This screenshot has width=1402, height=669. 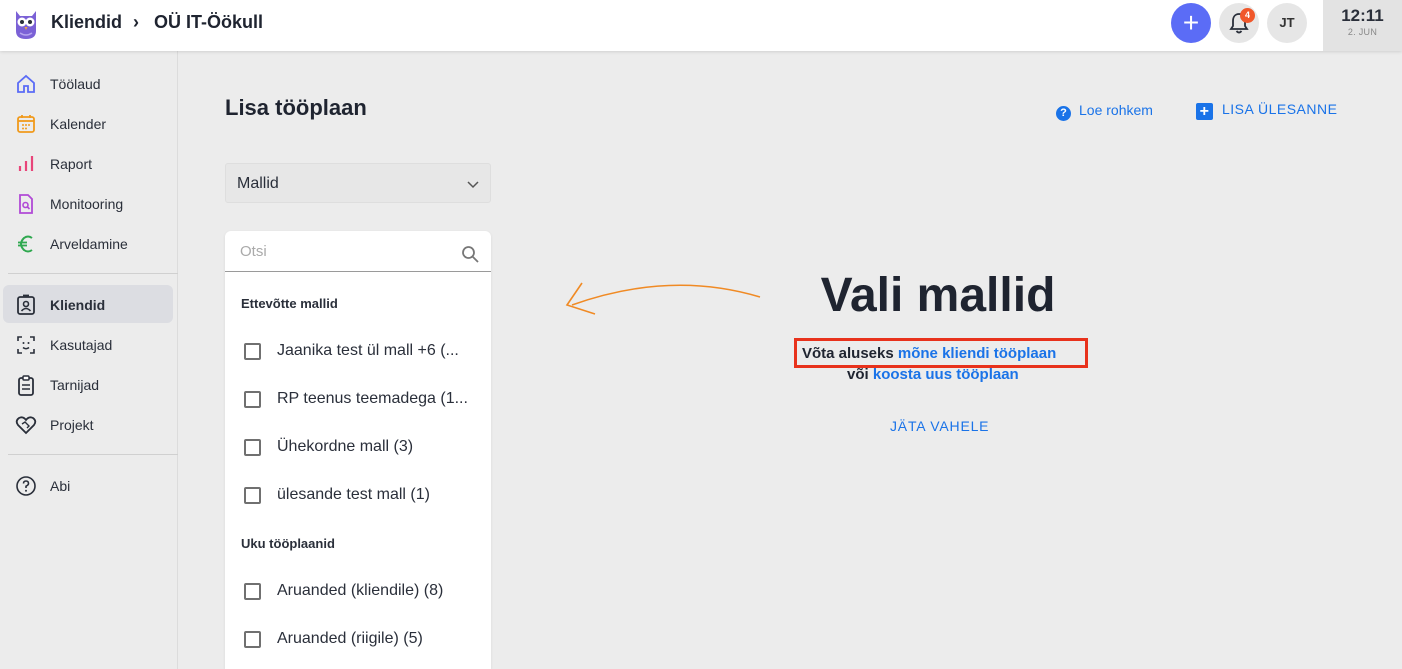 What do you see at coordinates (289, 303) in the screenshot?
I see `group-heading-company-templates: Ettevõtte mallid` at bounding box center [289, 303].